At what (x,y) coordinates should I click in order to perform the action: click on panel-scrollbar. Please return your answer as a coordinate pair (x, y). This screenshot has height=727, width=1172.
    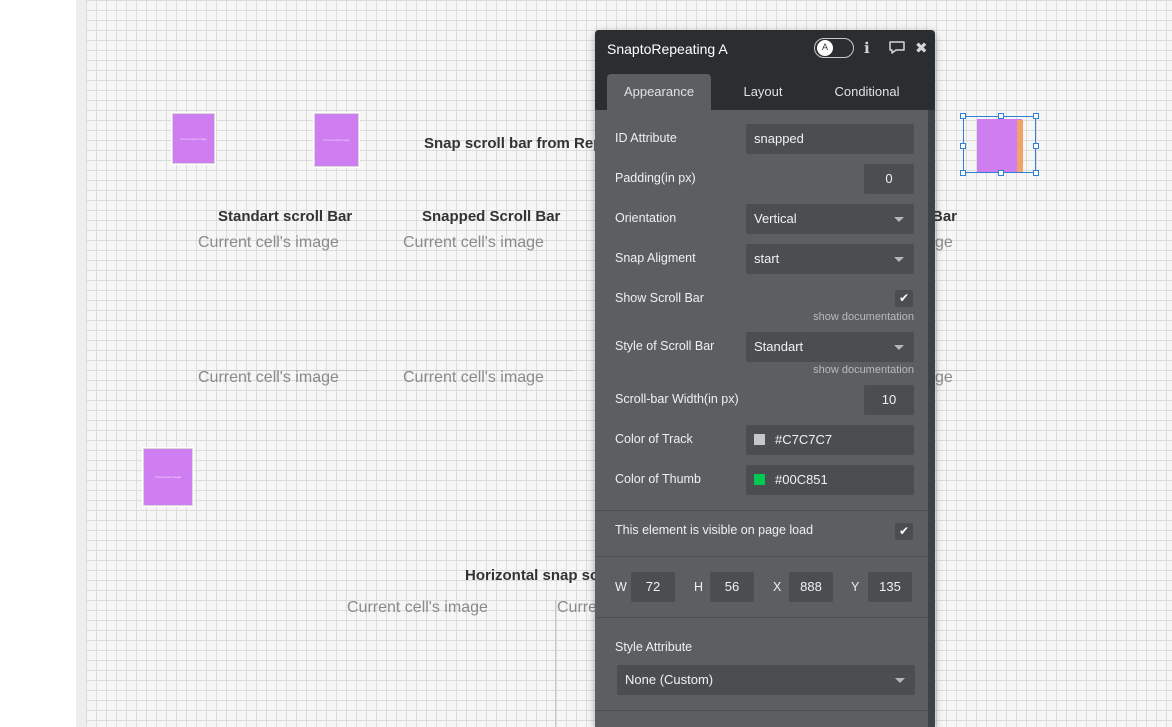
    Looking at the image, I should click on (931, 418).